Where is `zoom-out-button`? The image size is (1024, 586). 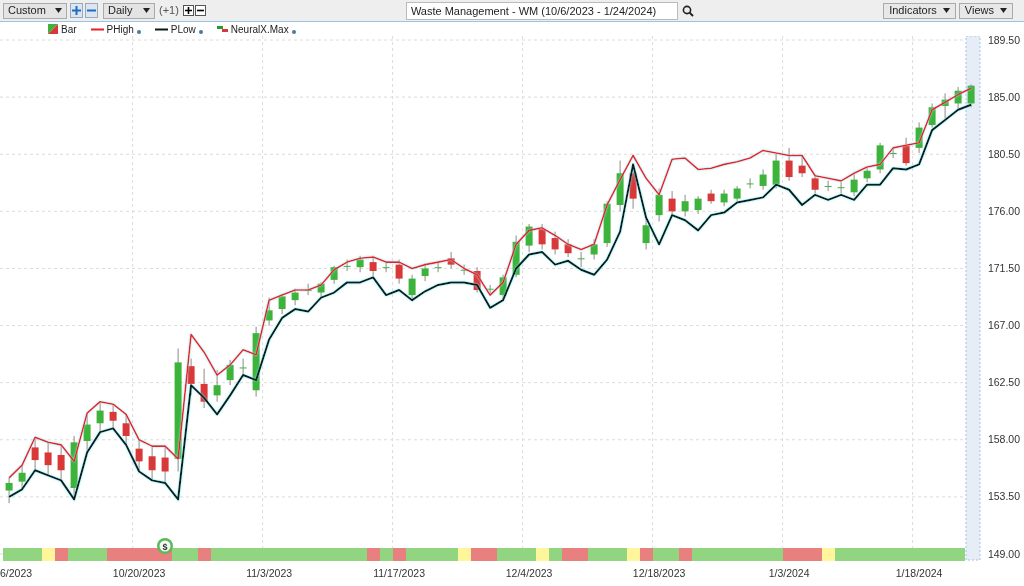 zoom-out-button is located at coordinates (91, 10).